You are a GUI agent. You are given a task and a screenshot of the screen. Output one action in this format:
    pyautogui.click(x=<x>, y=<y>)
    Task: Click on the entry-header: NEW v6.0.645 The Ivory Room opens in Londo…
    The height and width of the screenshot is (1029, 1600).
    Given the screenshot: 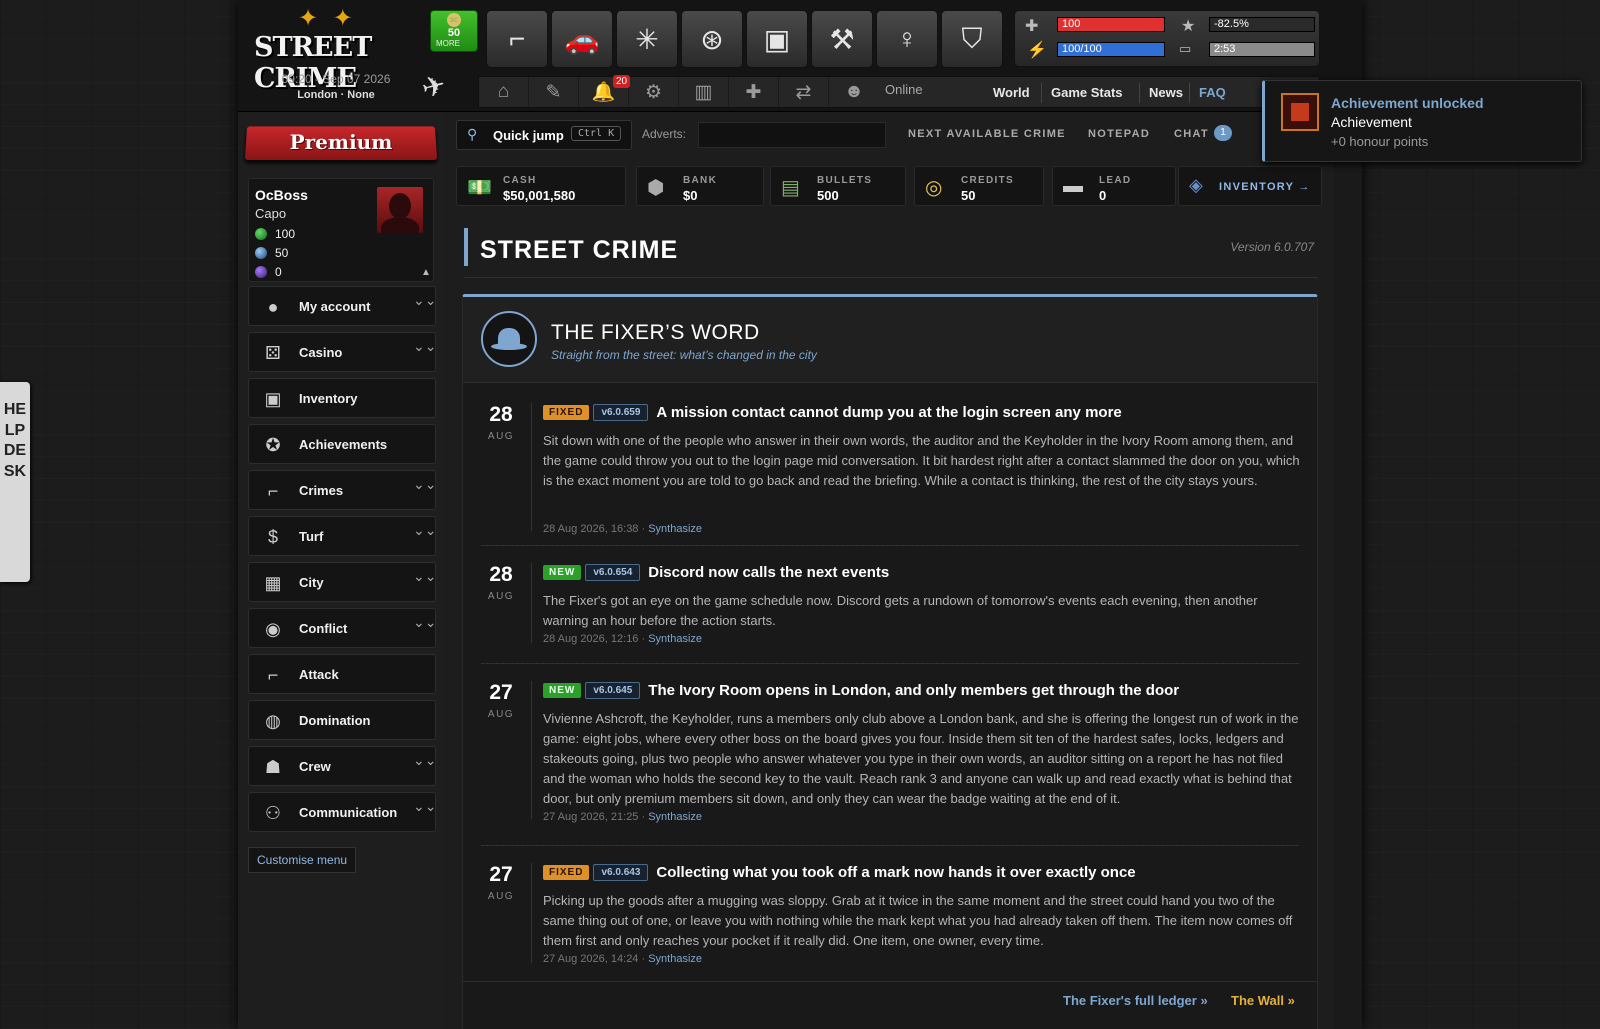 What is the action you would take?
    pyautogui.click(x=861, y=691)
    